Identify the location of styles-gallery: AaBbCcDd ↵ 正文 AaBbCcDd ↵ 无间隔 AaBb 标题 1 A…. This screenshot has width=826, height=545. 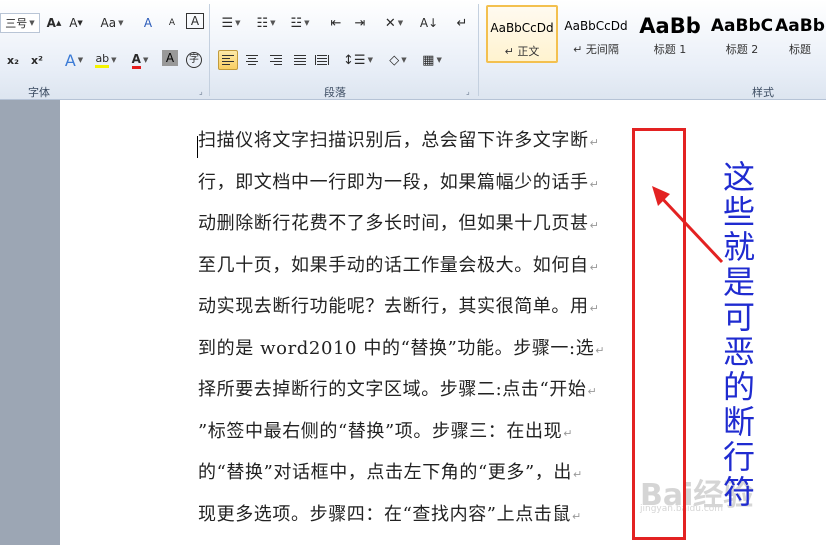
(655, 35).